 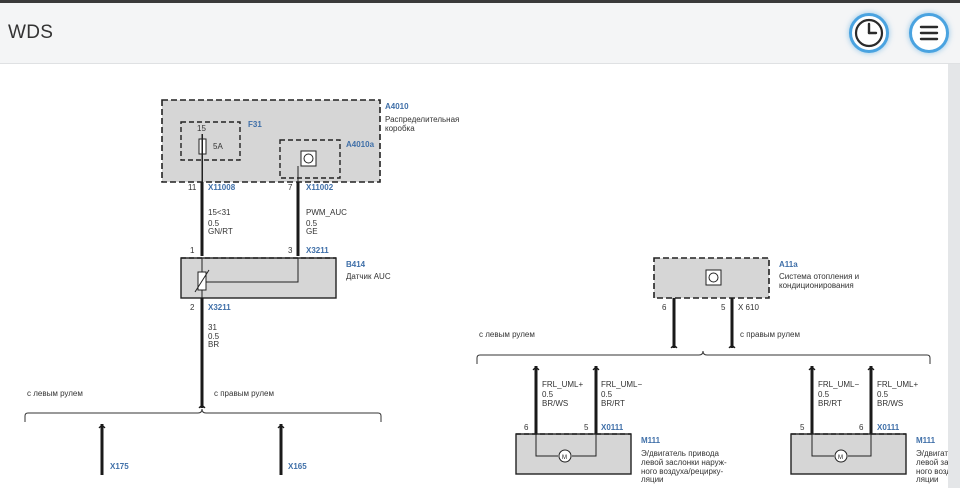 What do you see at coordinates (219, 307) in the screenshot?
I see `x3211-bottom-code: X3211` at bounding box center [219, 307].